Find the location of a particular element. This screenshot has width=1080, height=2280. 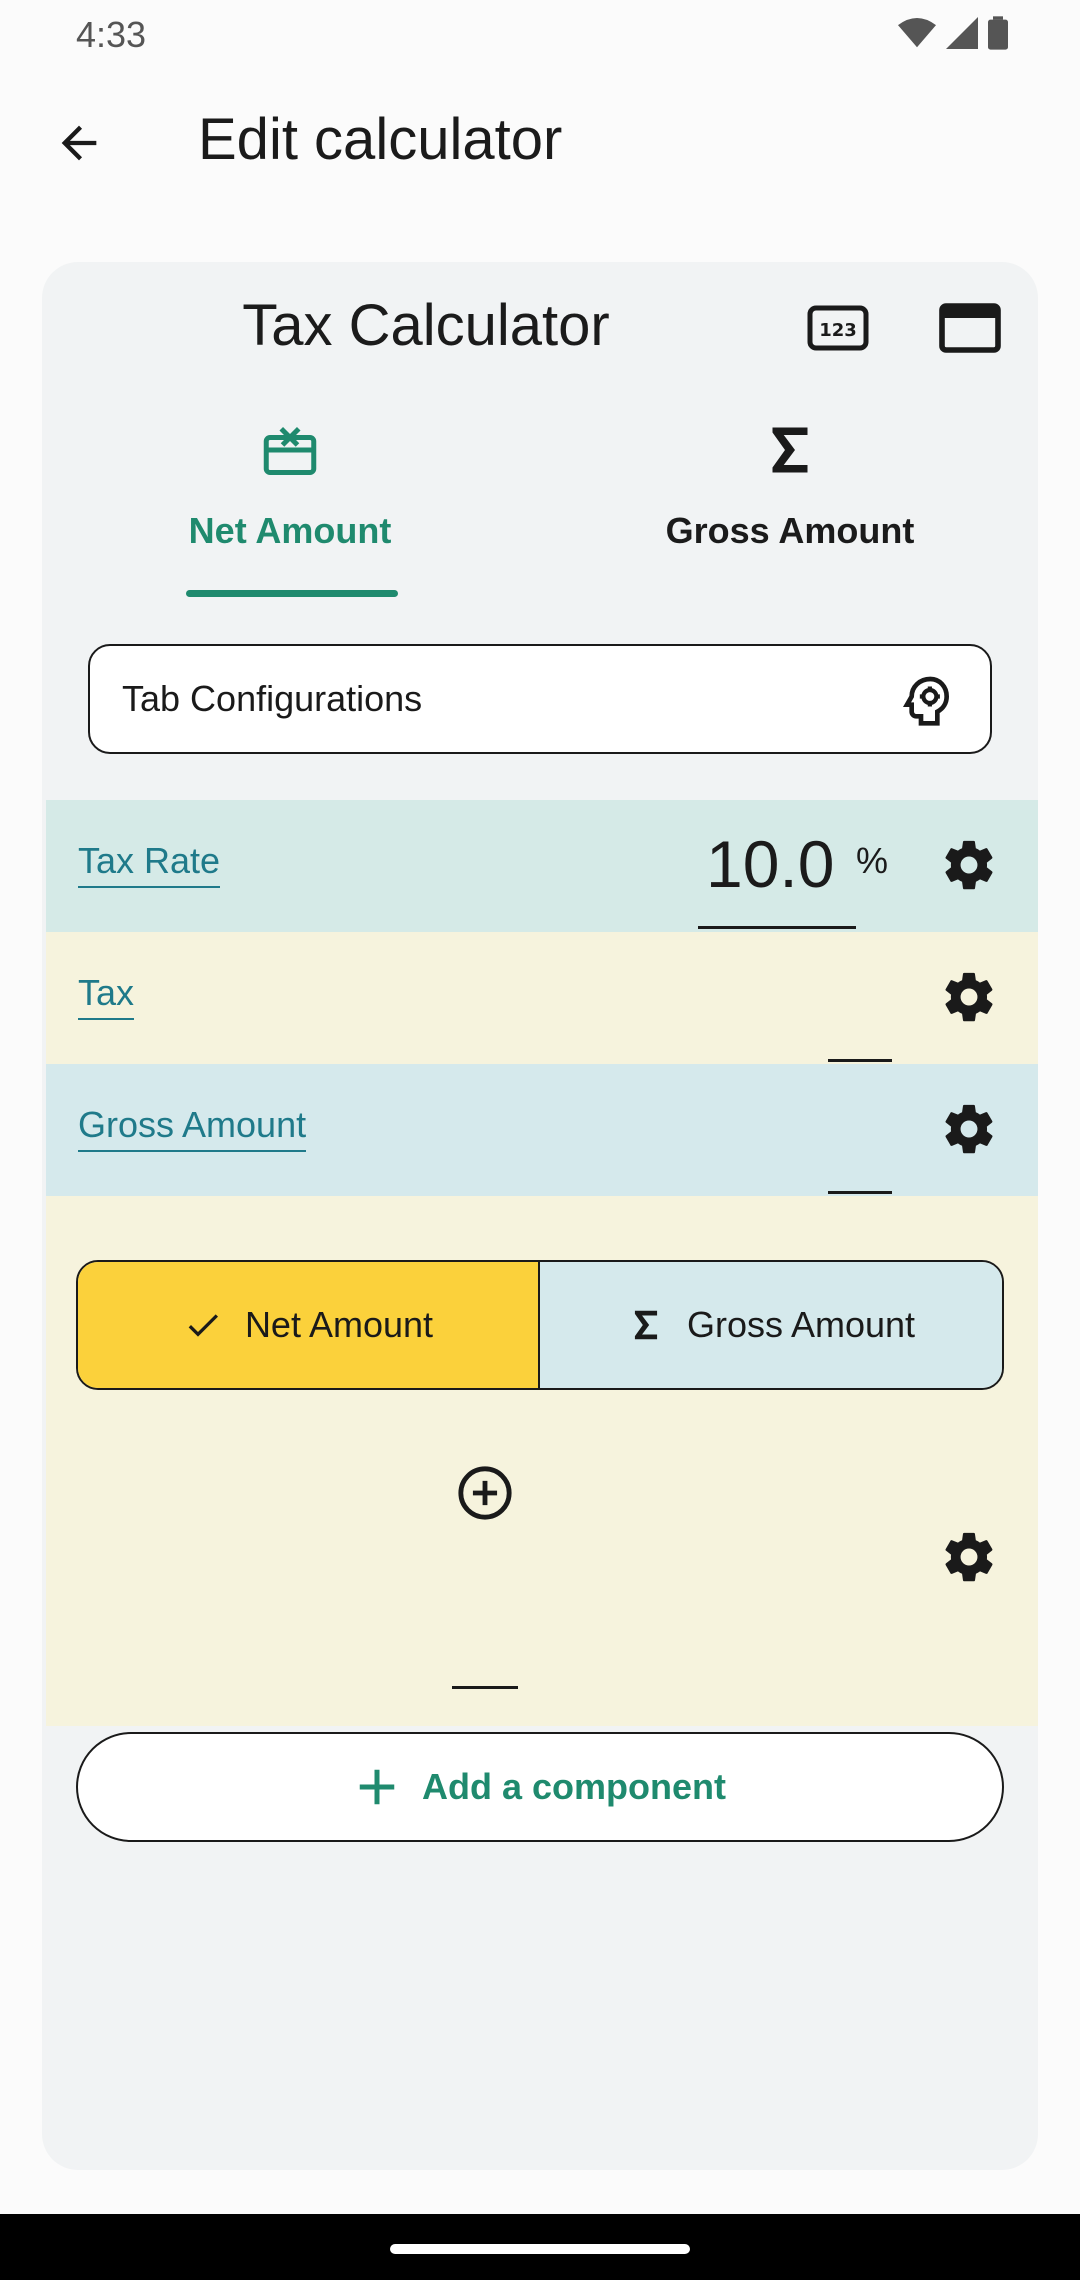

svg-text: 123 is located at coordinates (838, 330).